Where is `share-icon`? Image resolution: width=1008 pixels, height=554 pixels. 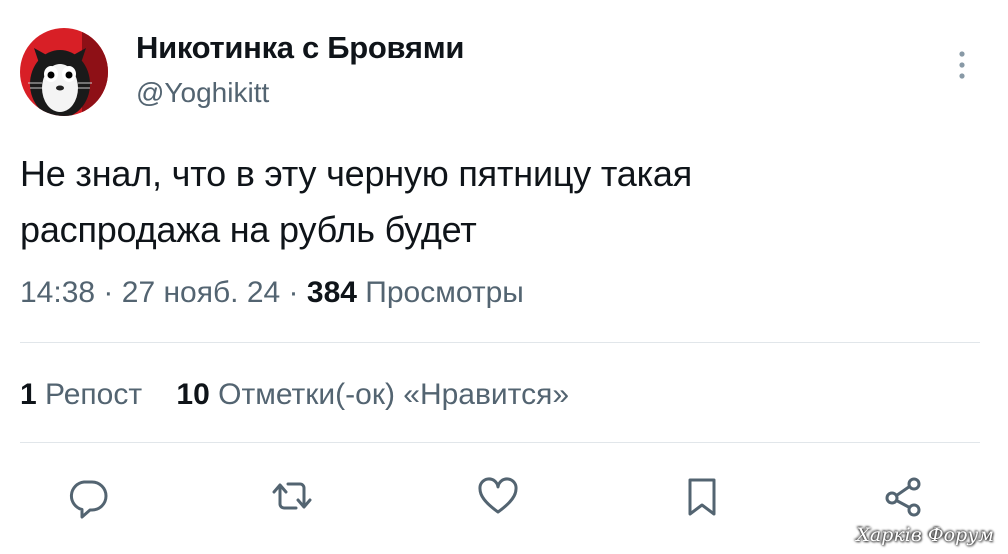
share-icon is located at coordinates (903, 497).